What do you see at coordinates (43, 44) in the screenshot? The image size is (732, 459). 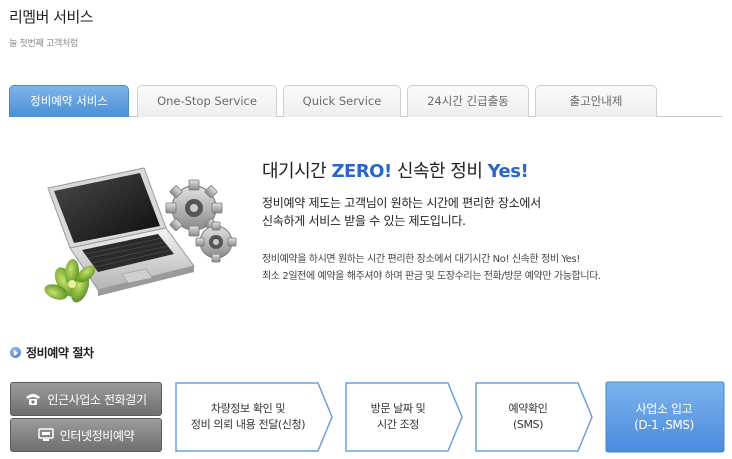 I see `page-subtitle: 늘 첫번째 고객처럼` at bounding box center [43, 44].